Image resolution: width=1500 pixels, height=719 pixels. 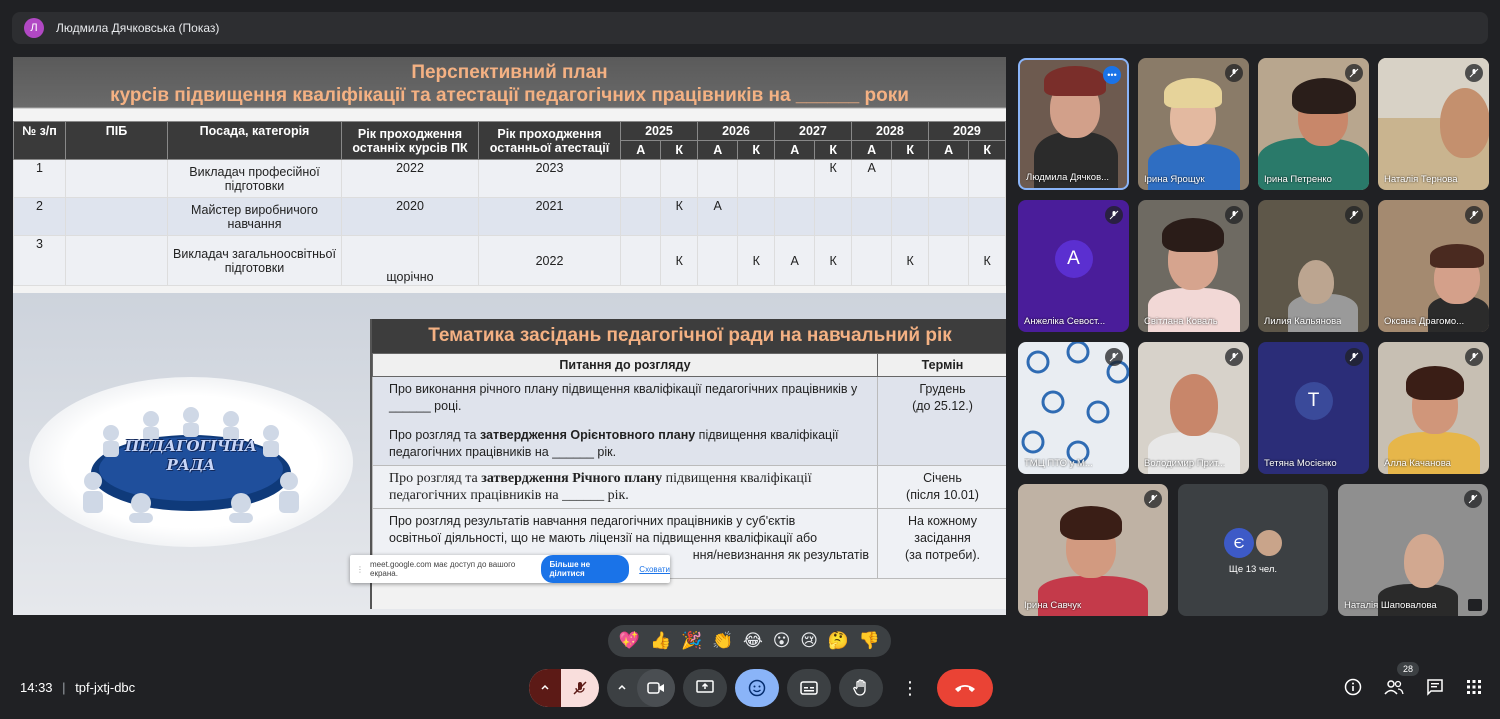 I want to click on participant-tile: Ірина Петренко, so click(x=1313, y=124).